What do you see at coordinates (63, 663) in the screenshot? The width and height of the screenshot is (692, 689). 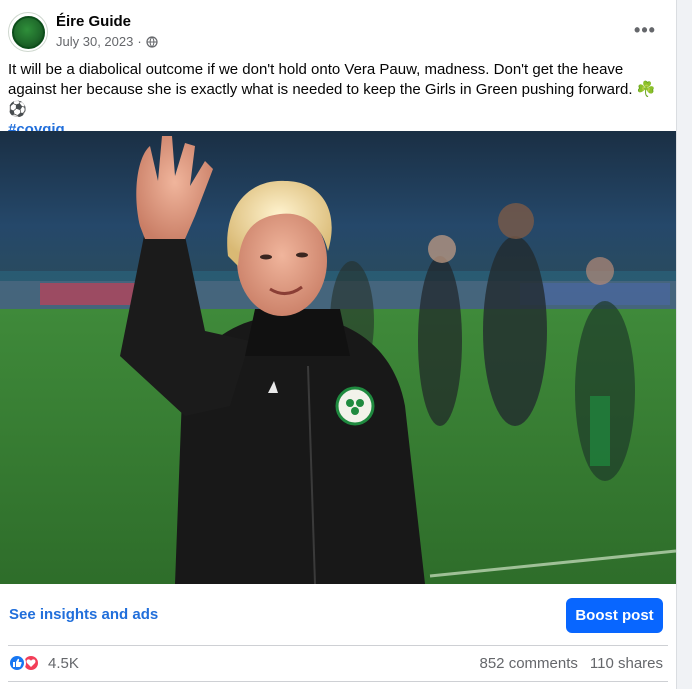 I see `reaction-count: 4.5K` at bounding box center [63, 663].